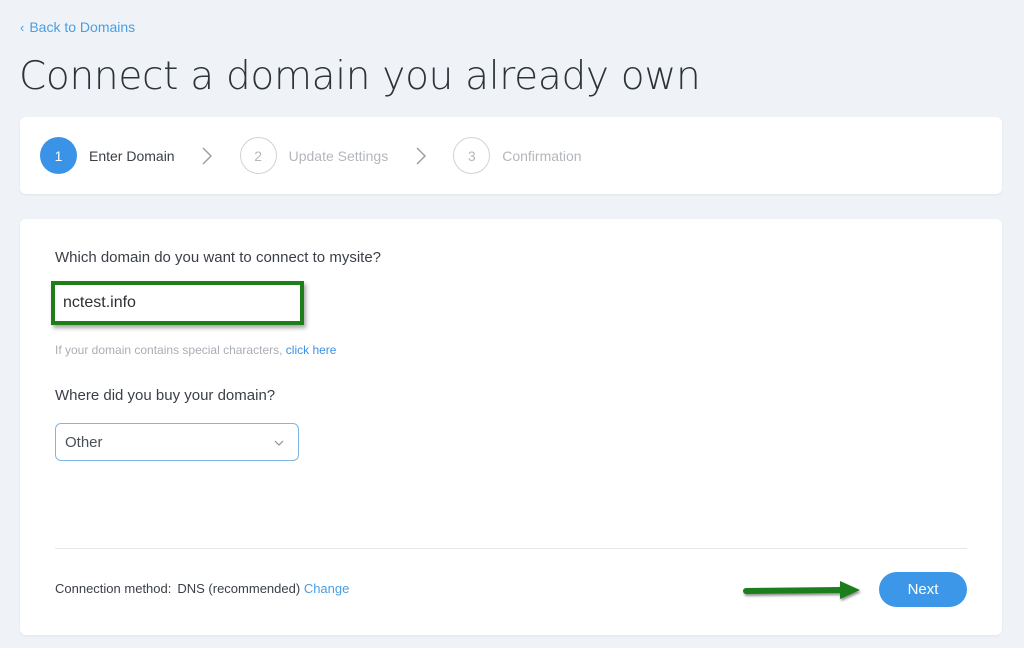  I want to click on arrow-annotation-icon, so click(803, 594).